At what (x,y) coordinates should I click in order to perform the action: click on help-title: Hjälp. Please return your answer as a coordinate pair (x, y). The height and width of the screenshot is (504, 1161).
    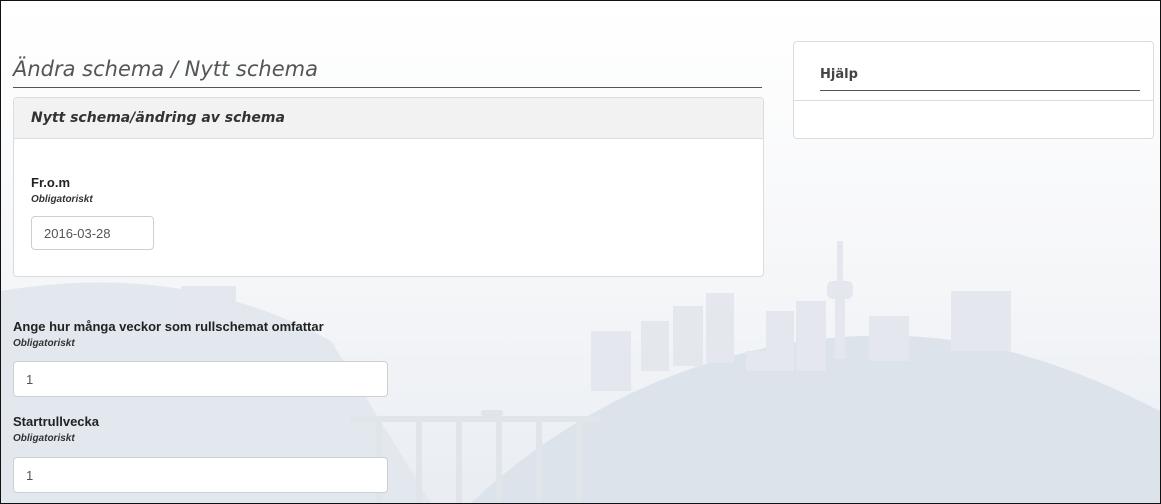
    Looking at the image, I should click on (980, 79).